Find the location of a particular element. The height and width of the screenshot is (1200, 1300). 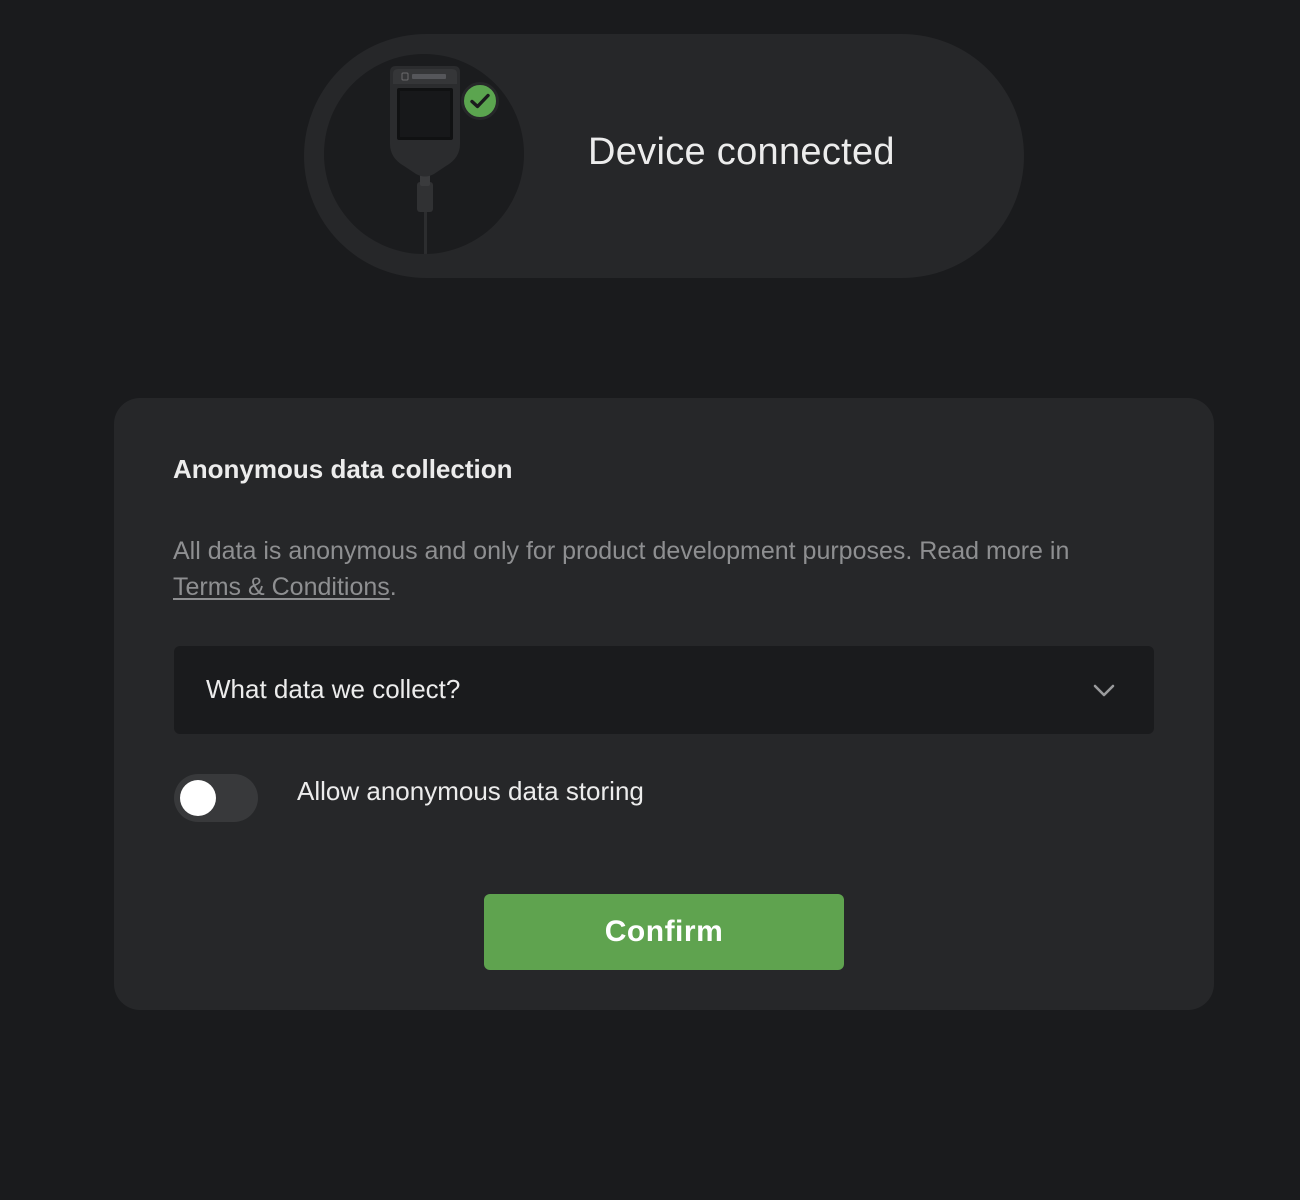

device-image-container is located at coordinates (424, 154).